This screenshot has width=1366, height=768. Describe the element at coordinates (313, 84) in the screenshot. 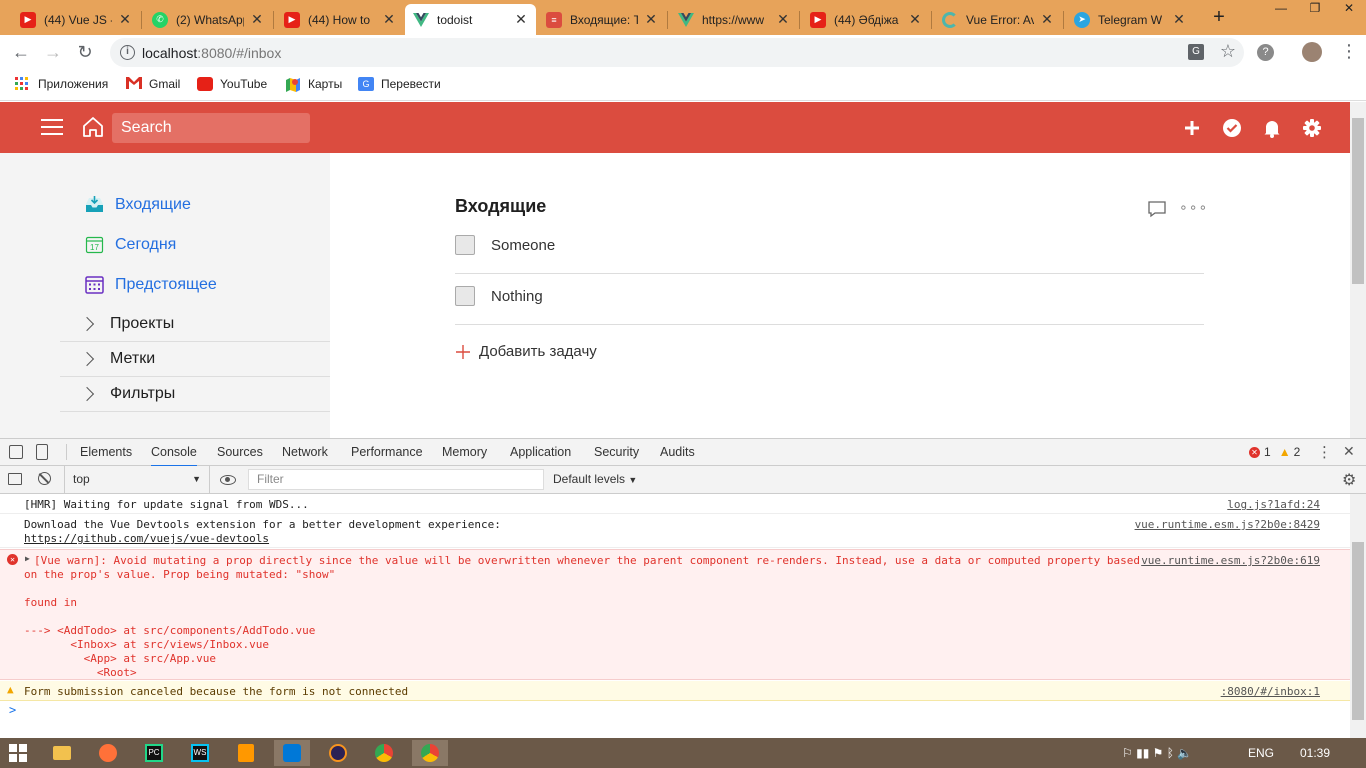

I see `bookmark-maps: Карты` at that location.